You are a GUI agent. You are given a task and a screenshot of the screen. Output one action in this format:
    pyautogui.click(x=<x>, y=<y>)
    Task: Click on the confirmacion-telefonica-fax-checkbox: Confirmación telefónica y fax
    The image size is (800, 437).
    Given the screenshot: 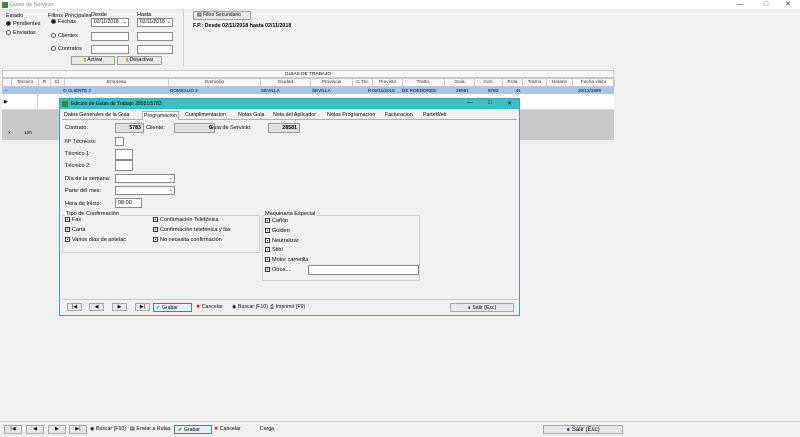 What is the action you would take?
    pyautogui.click(x=192, y=230)
    